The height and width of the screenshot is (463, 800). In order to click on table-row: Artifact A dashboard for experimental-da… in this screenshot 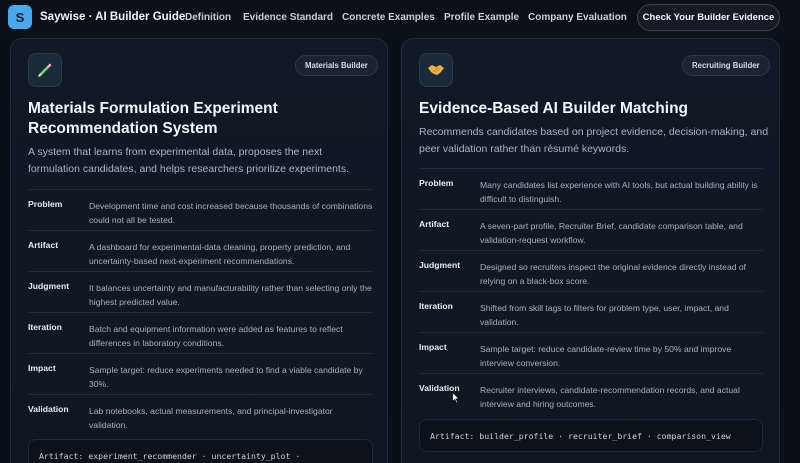, I will do `click(200, 250)`.